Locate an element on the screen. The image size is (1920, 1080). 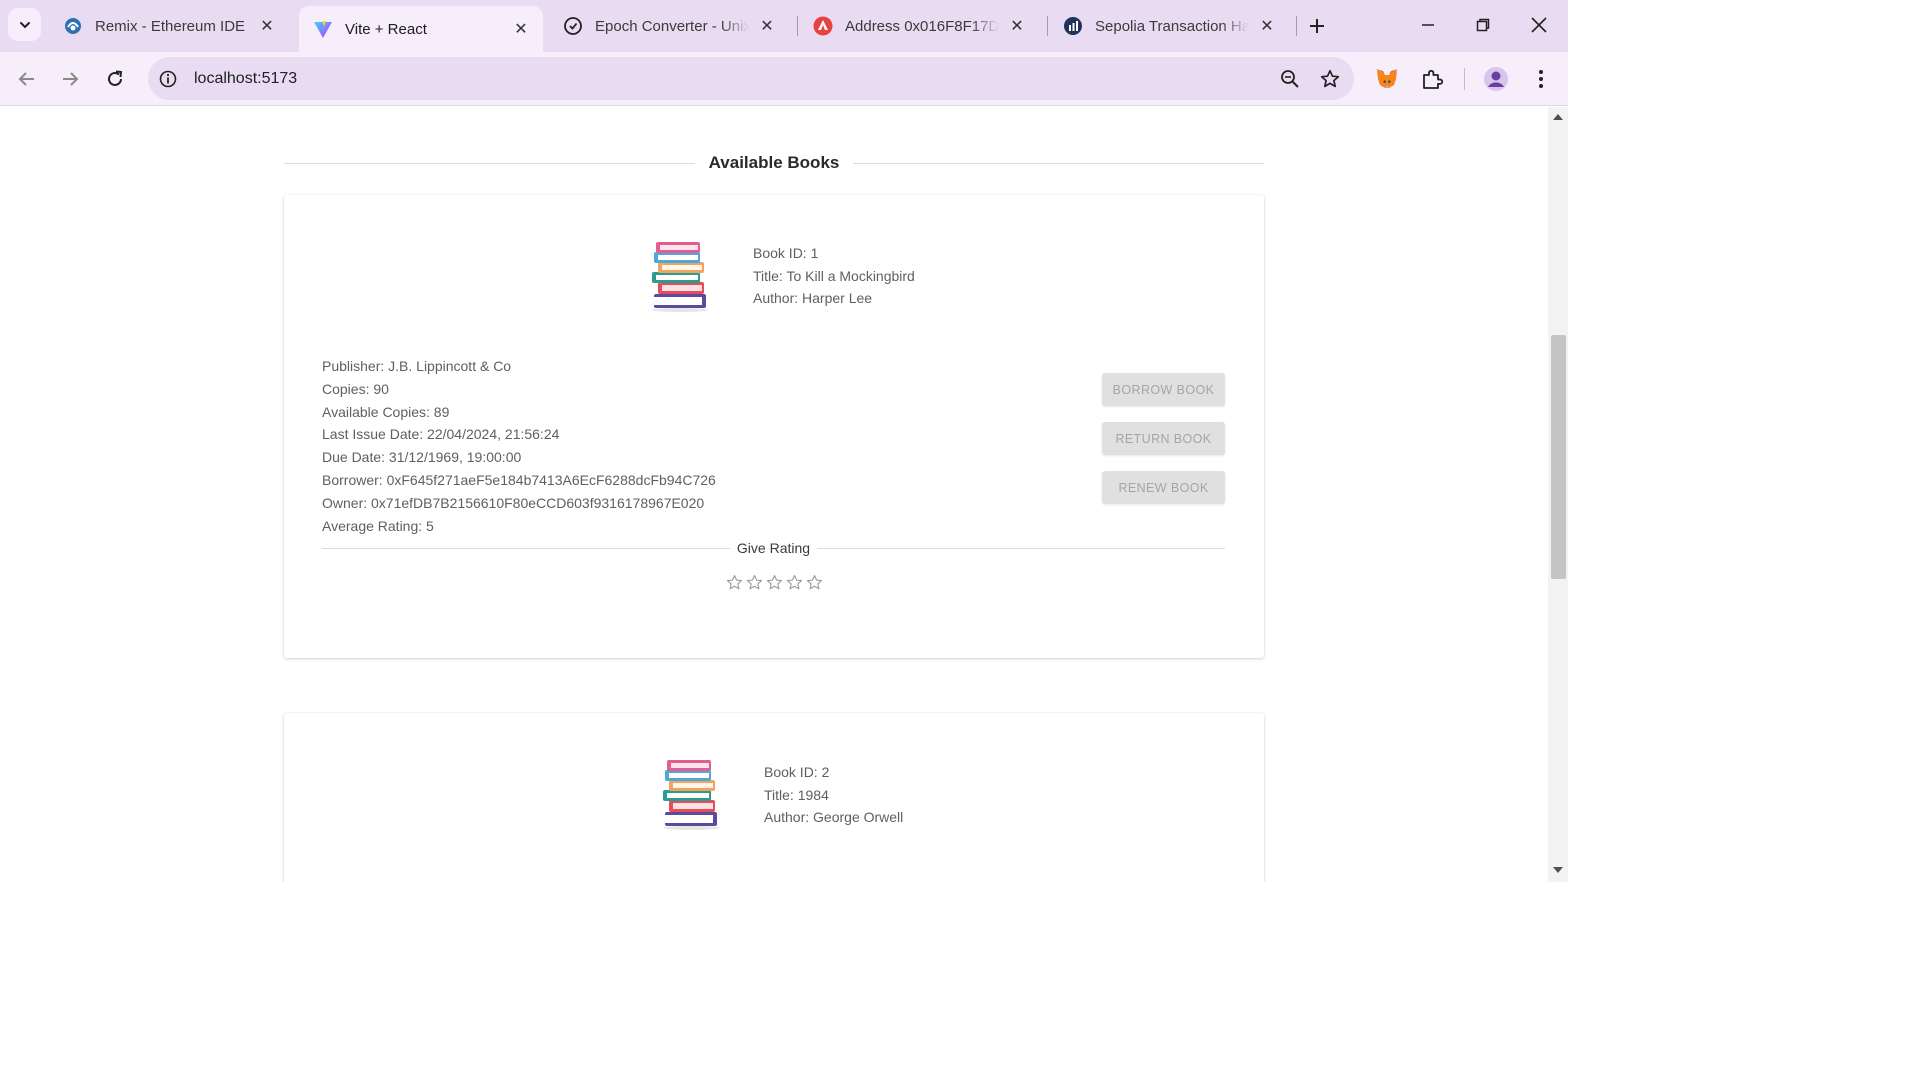
scroll-up-arrow-icon is located at coordinates (1558, 117).